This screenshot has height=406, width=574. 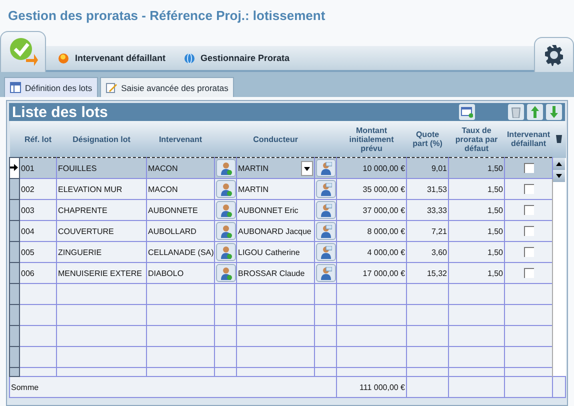 What do you see at coordinates (559, 267) in the screenshot?
I see `scrollbar` at bounding box center [559, 267].